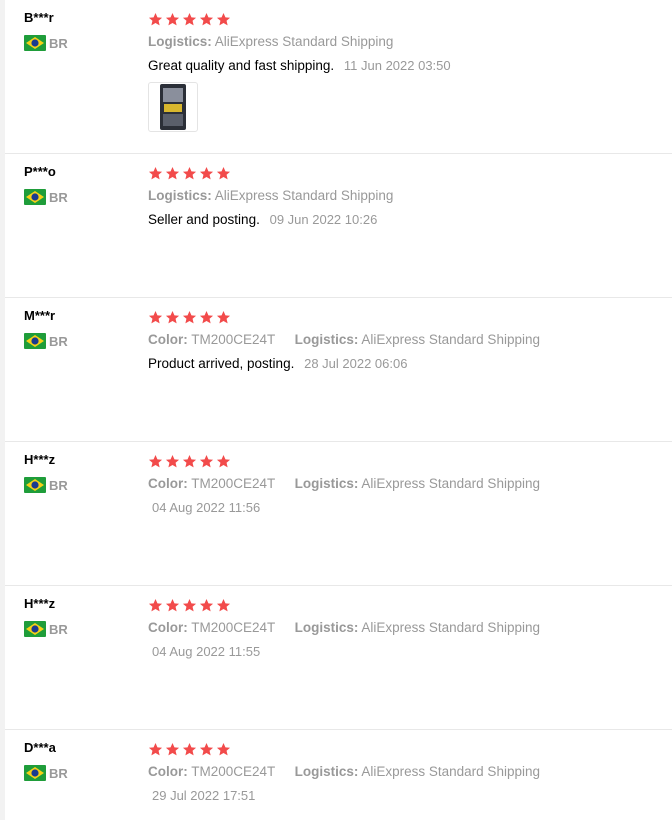  I want to click on reviewer-name: B***r, so click(39, 17).